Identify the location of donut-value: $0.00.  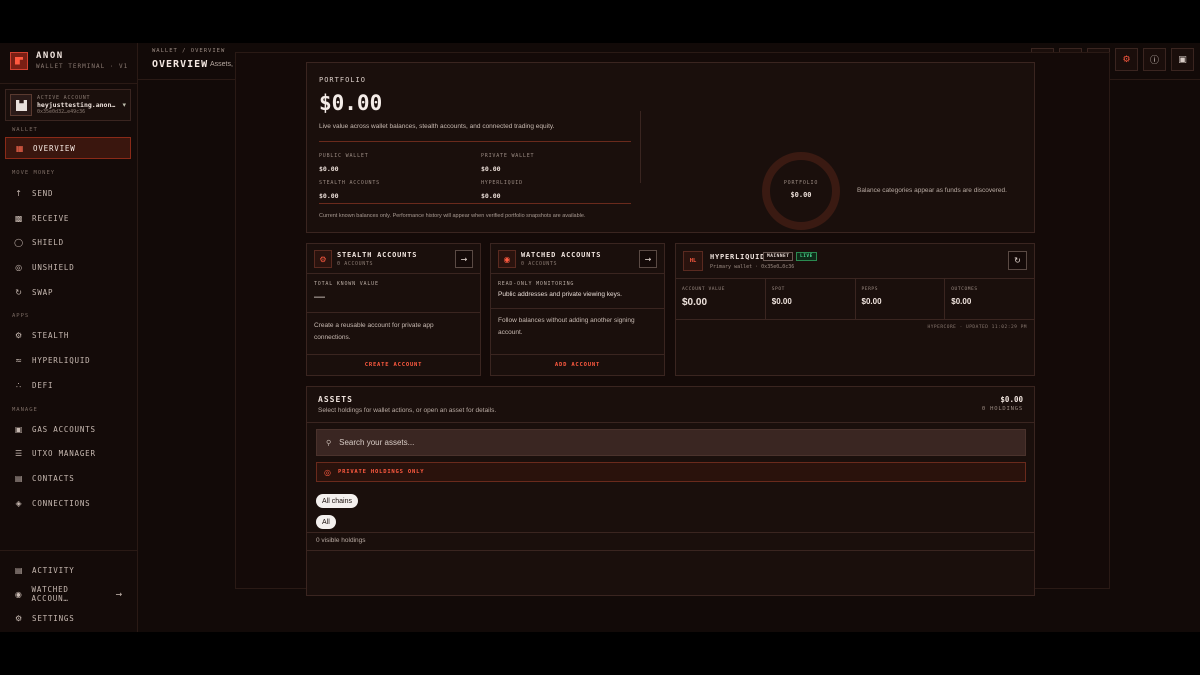
(801, 195).